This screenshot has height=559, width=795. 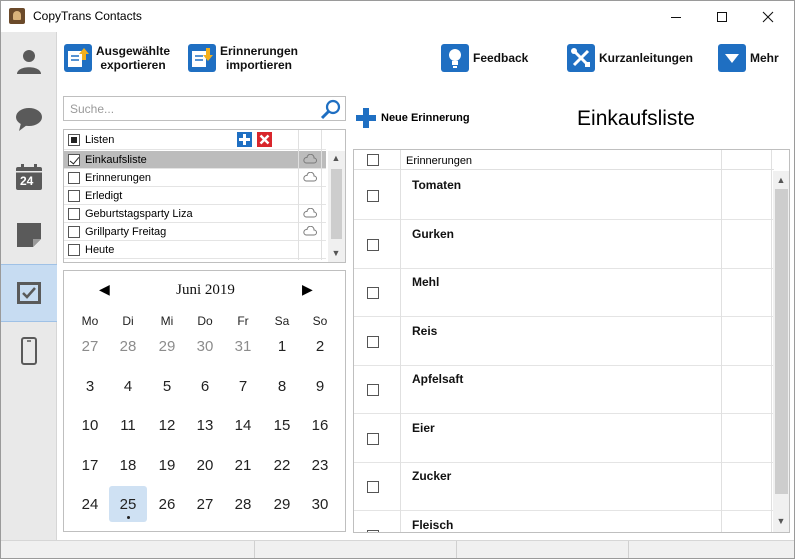 What do you see at coordinates (195, 214) in the screenshot?
I see `list-item: Geburtstagsparty Liza` at bounding box center [195, 214].